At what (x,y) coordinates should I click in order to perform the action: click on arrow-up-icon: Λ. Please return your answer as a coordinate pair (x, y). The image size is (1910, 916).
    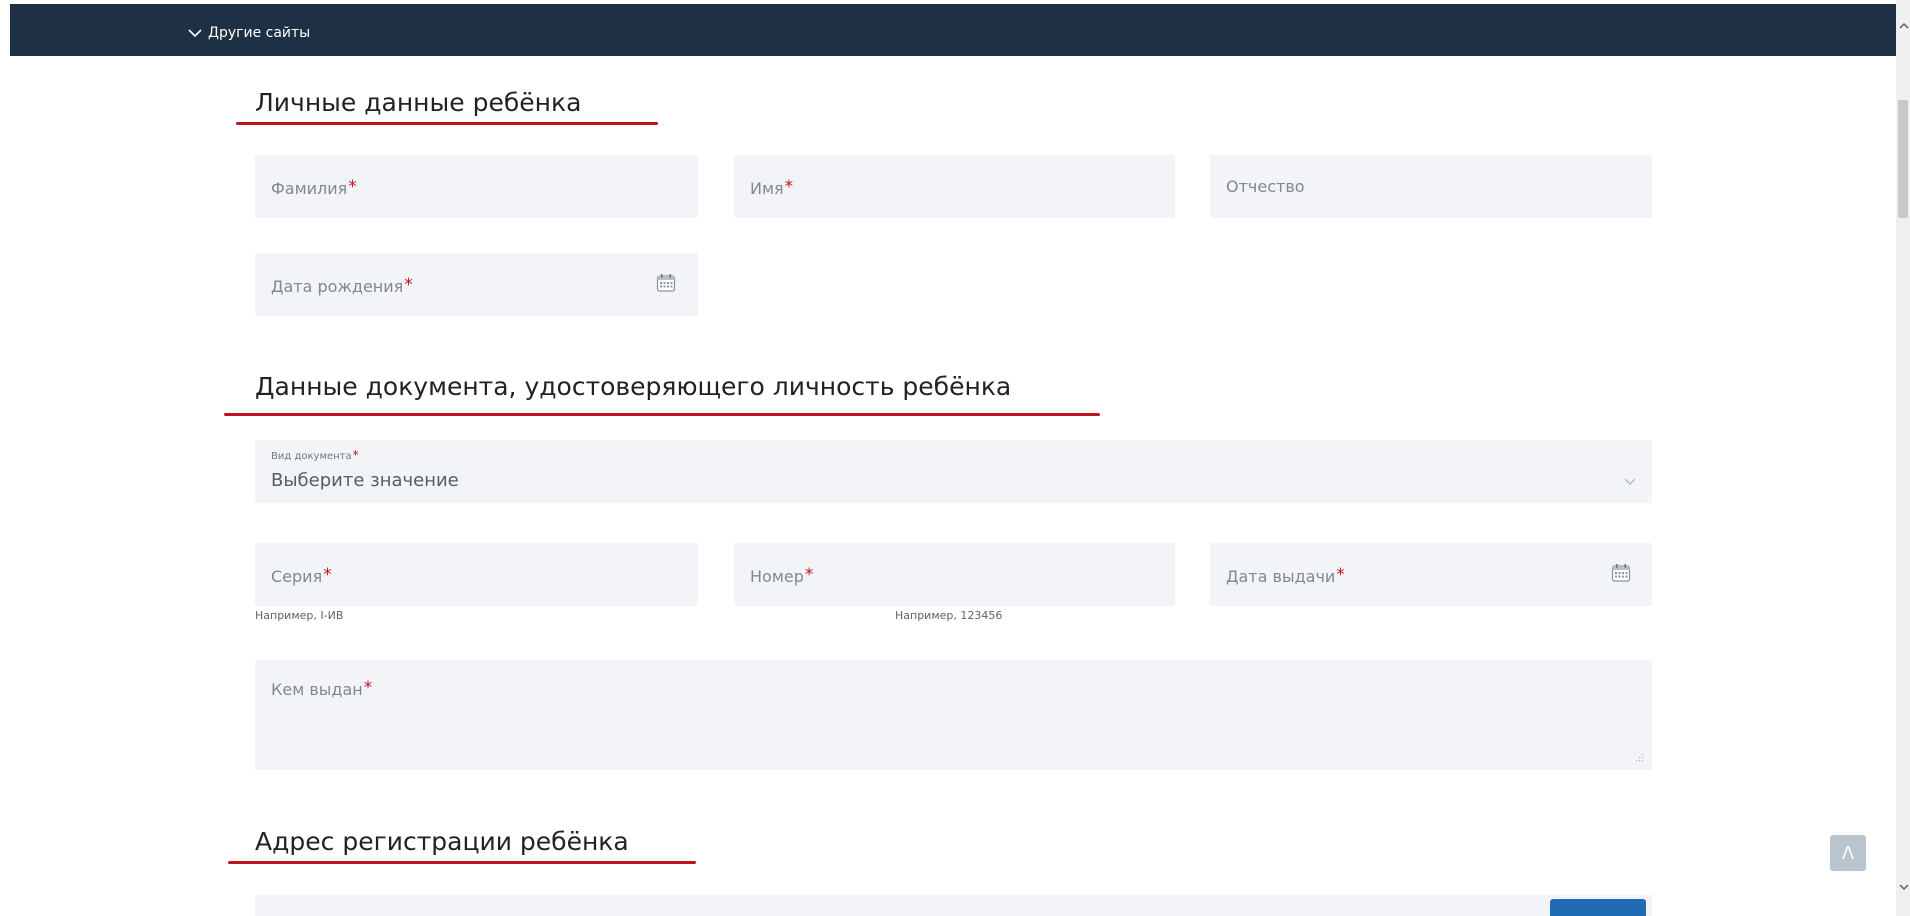
    Looking at the image, I should click on (1848, 853).